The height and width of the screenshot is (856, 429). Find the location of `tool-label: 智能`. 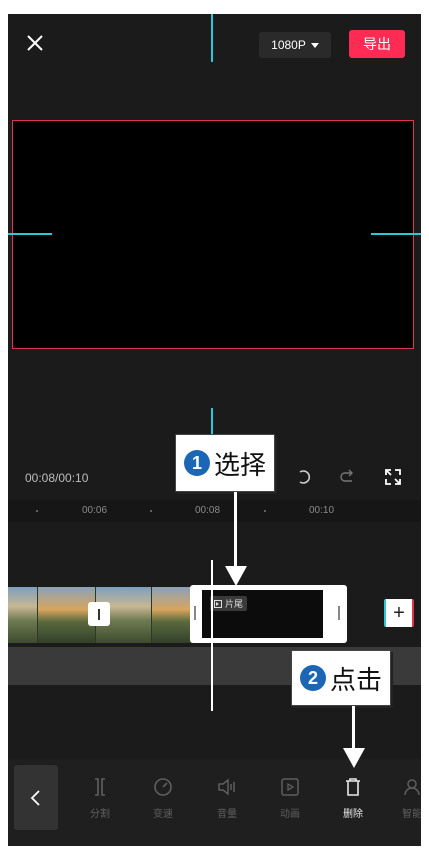

tool-label: 智能 is located at coordinates (411, 814).